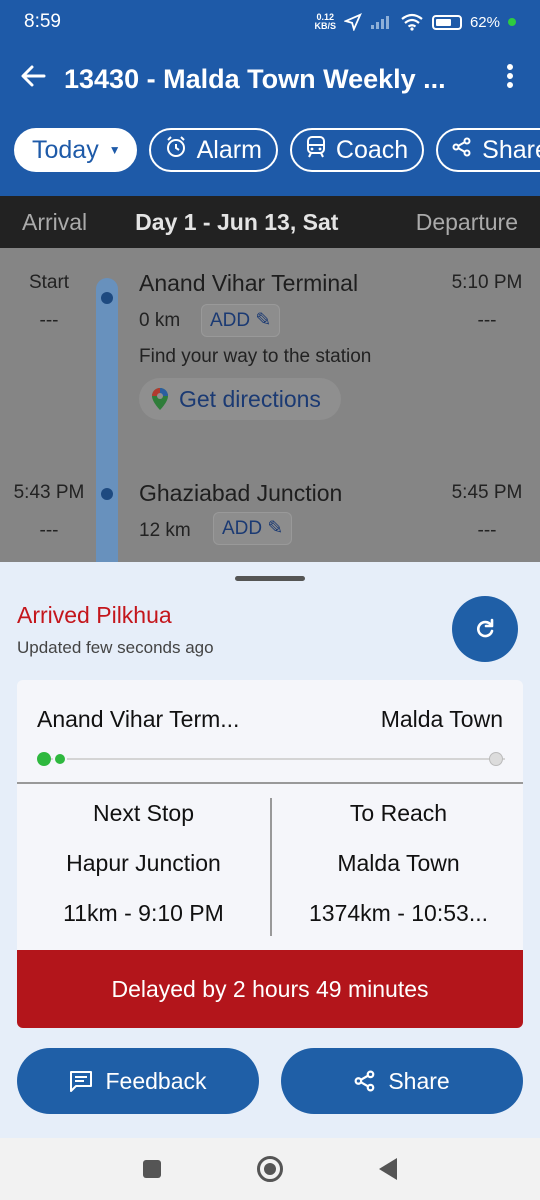 This screenshot has width=540, height=1200. What do you see at coordinates (107, 420) in the screenshot?
I see `timeline-track` at bounding box center [107, 420].